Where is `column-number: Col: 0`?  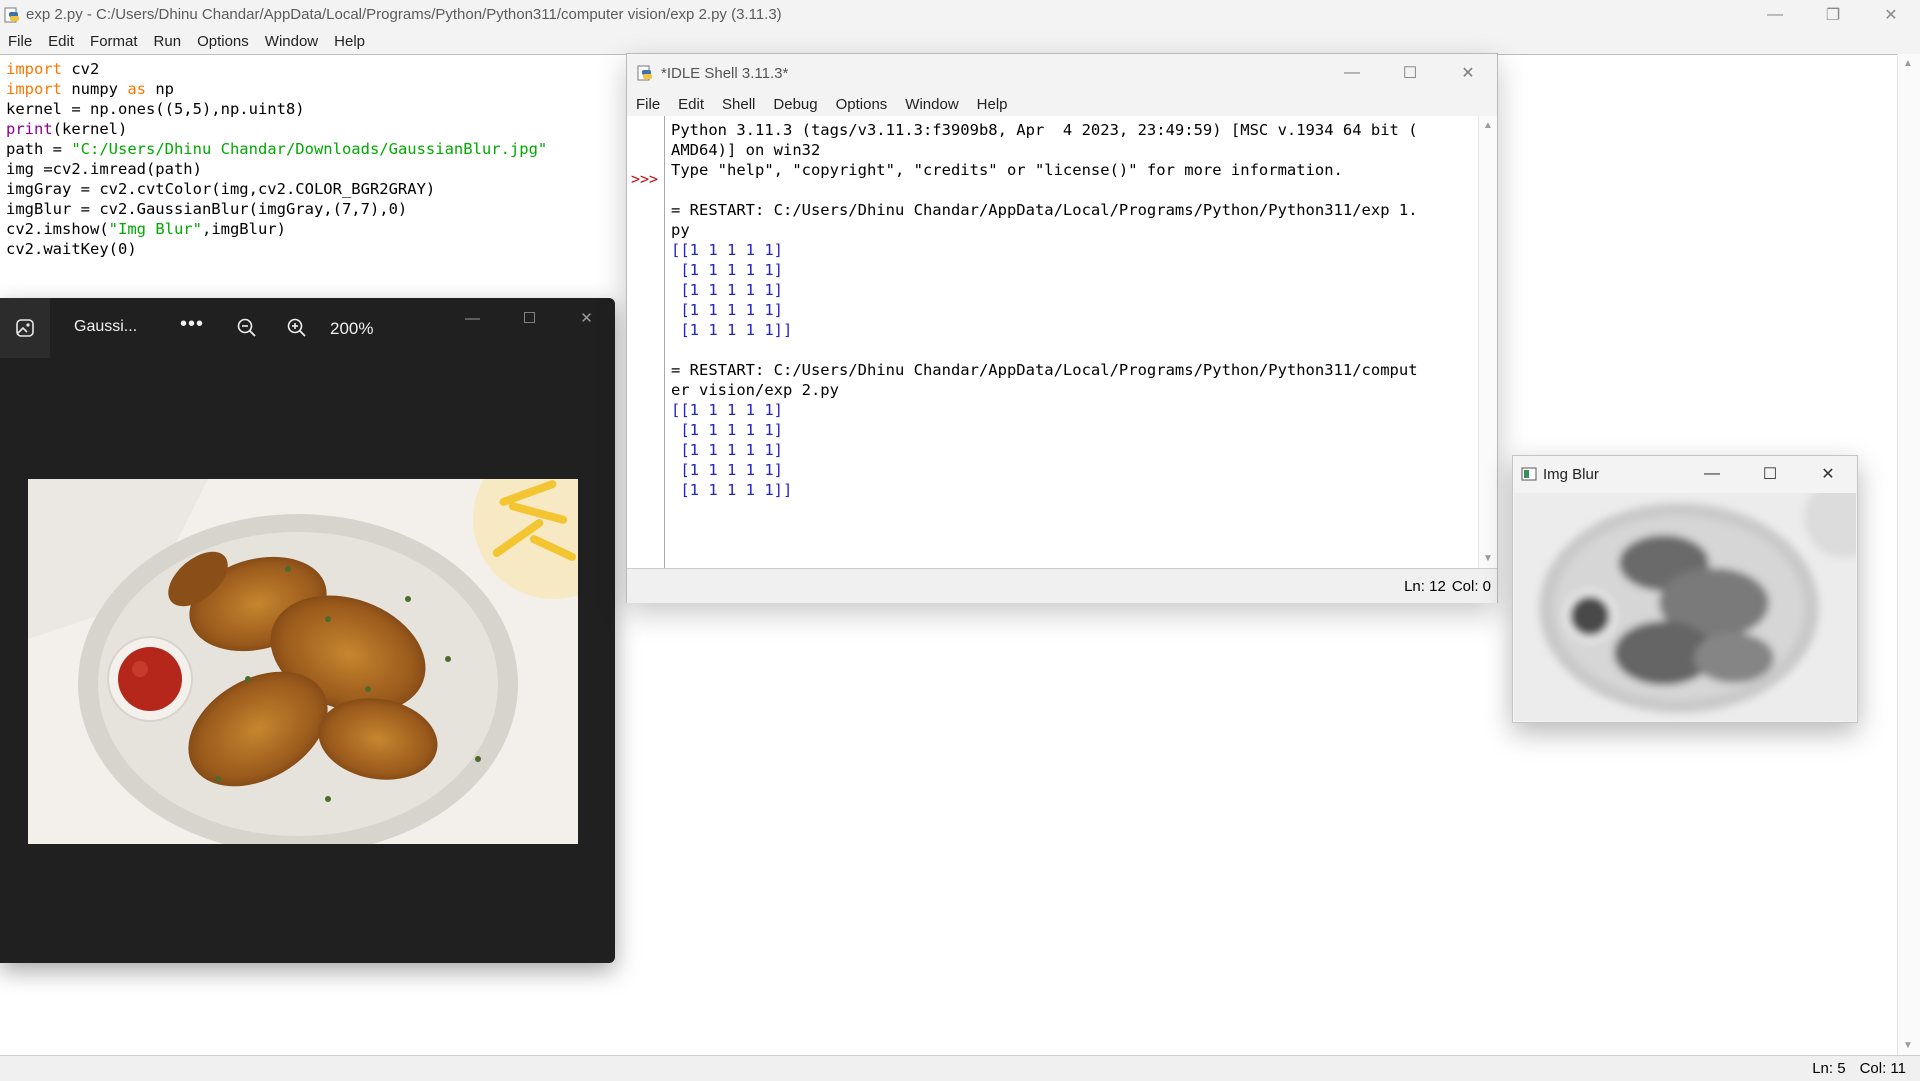
column-number: Col: 0 is located at coordinates (1471, 586).